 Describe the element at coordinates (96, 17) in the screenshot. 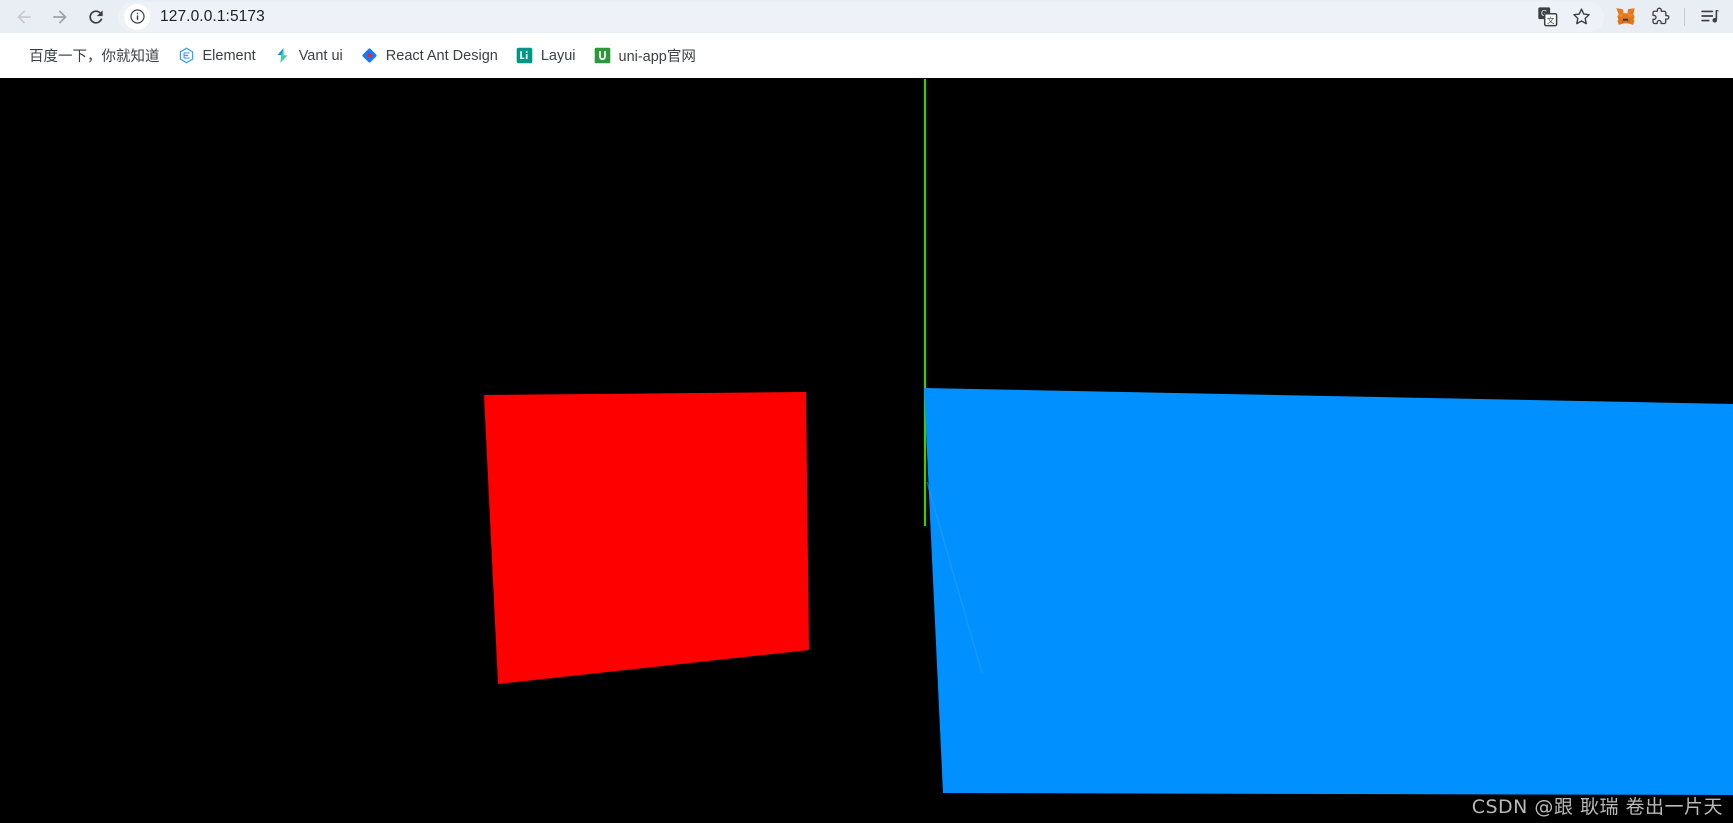

I see `reload-button` at that location.